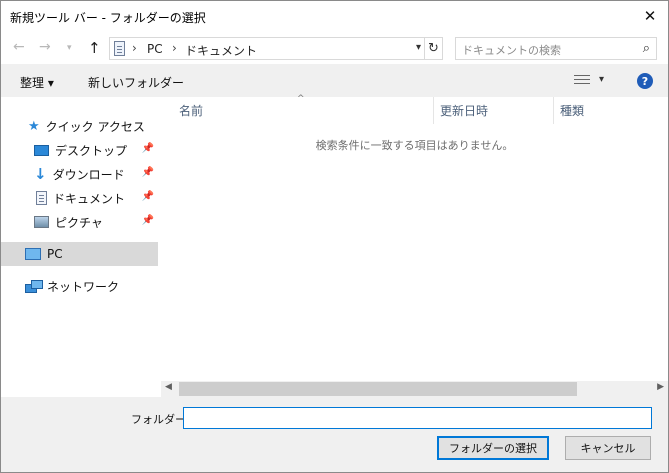 This screenshot has width=669, height=473. I want to click on sidebar-item-quick-access: ★ クイック アクセス, so click(79, 126).